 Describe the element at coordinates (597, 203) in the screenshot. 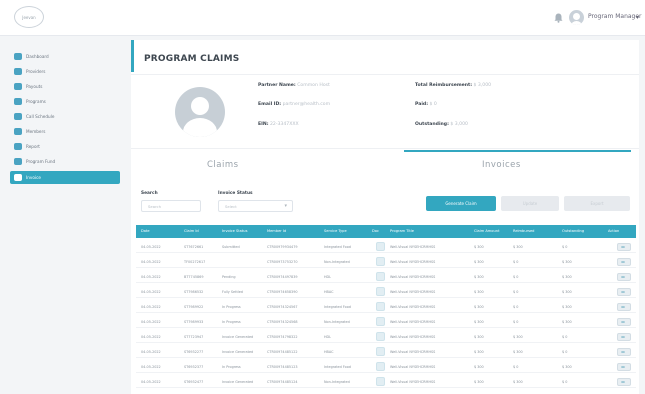

I see `export-button: Export` at that location.